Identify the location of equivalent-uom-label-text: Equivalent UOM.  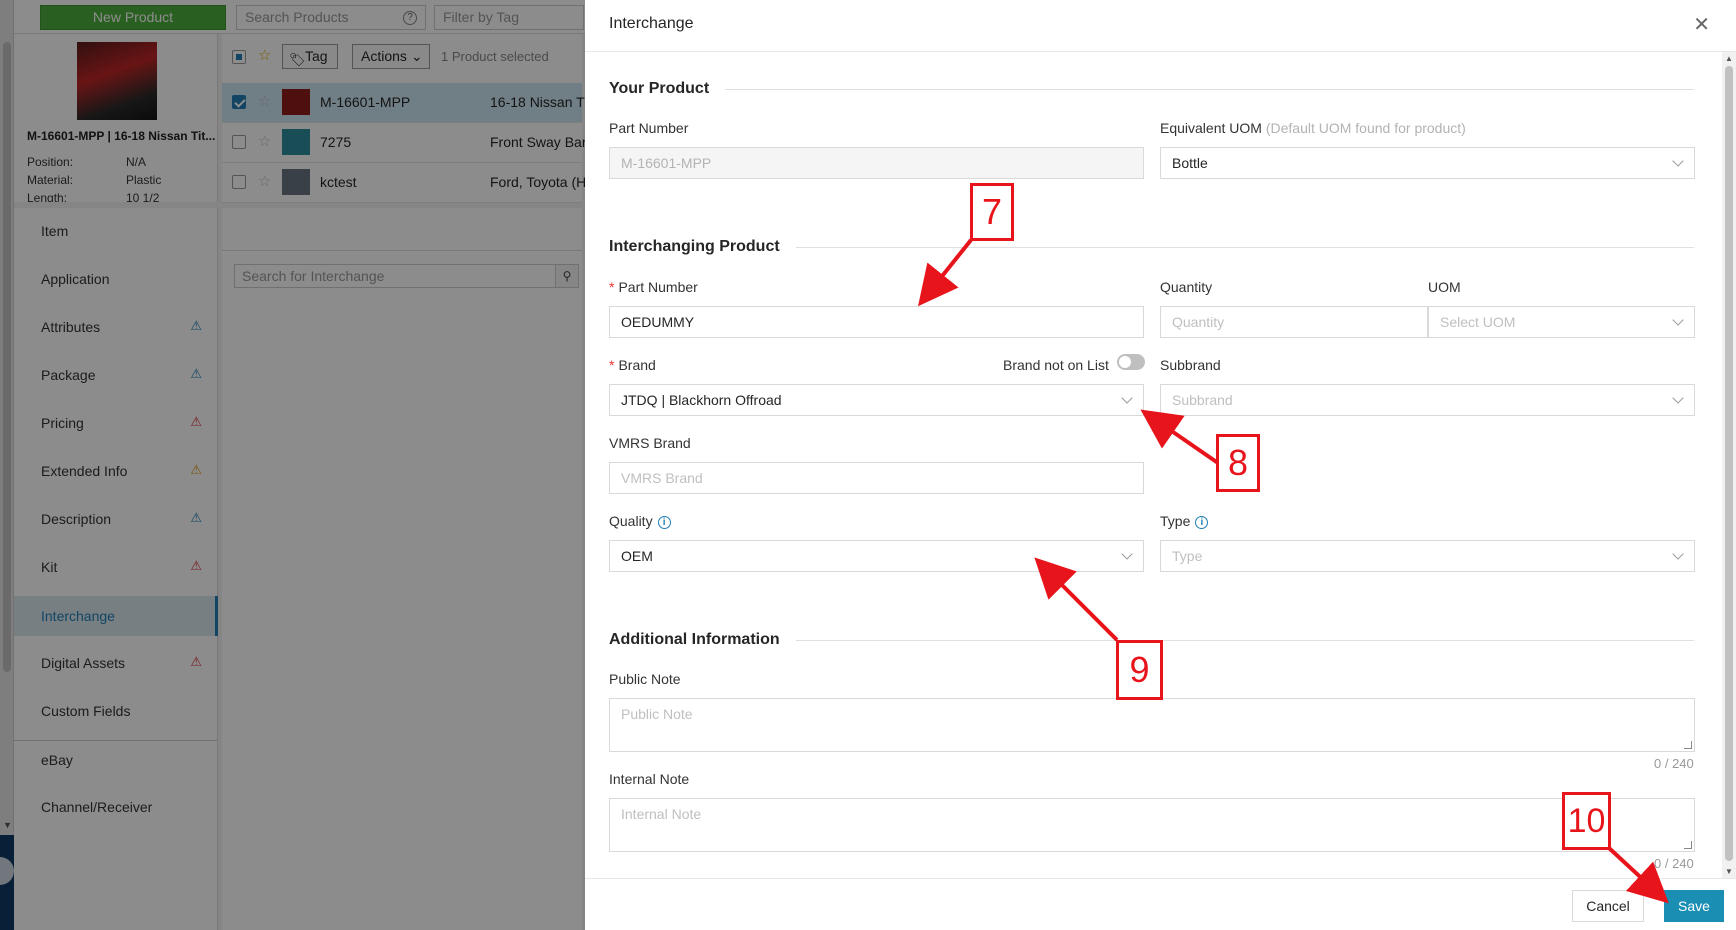
(1211, 128).